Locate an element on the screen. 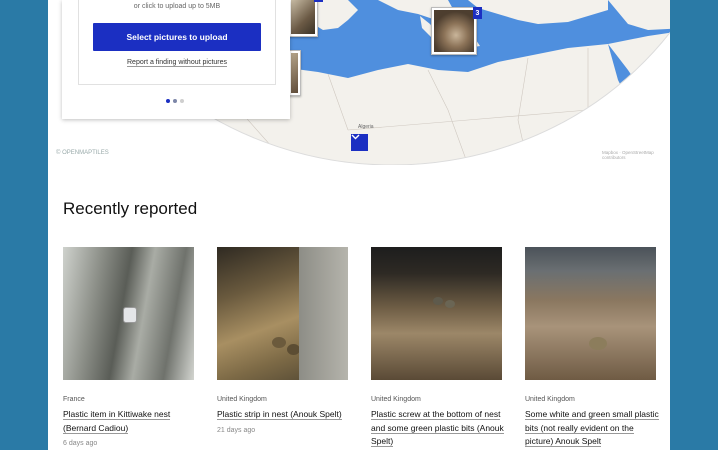 The image size is (718, 450). map-country-label: Algeria is located at coordinates (366, 127).